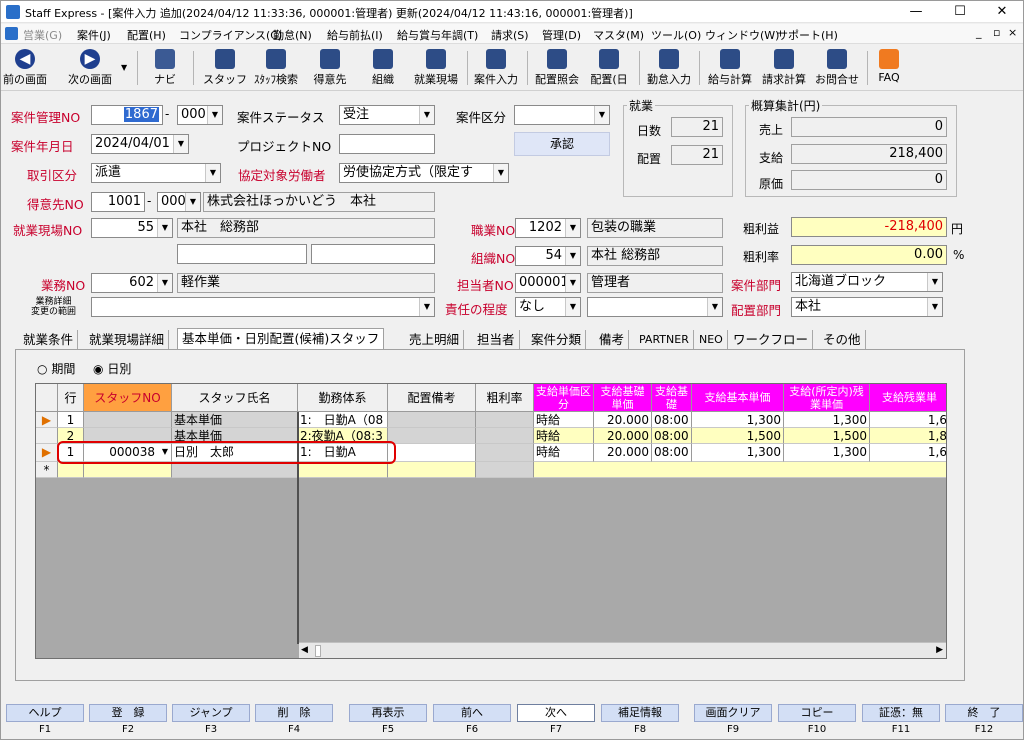  I want to click on menu-support: サポート(H), so click(807, 35).